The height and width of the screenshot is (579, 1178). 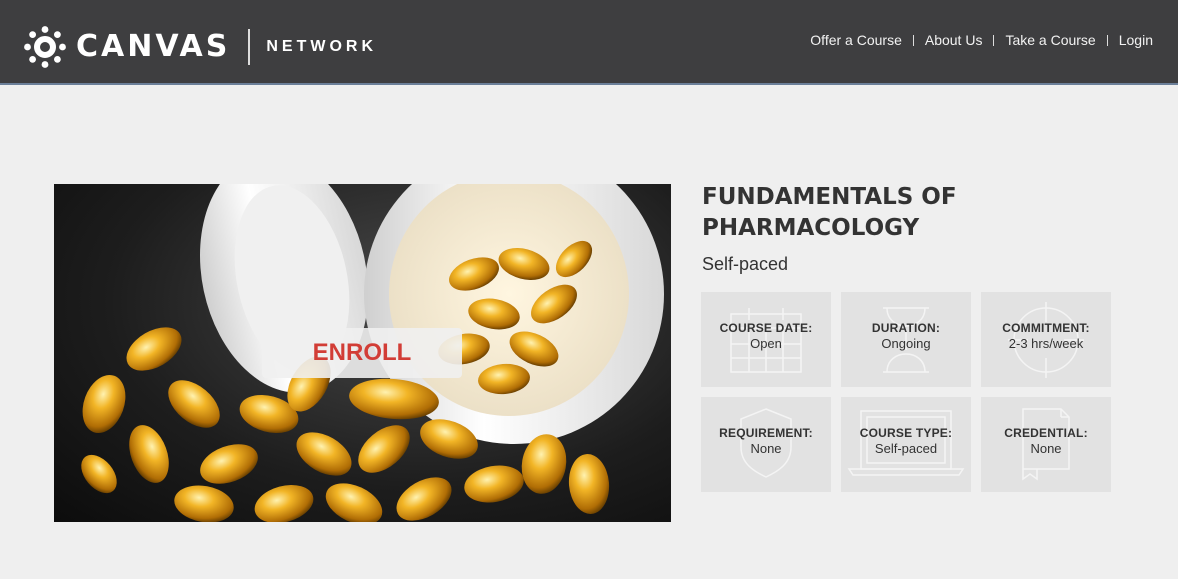 I want to click on detail-duration: DURATION: Ongoing, so click(x=906, y=339).